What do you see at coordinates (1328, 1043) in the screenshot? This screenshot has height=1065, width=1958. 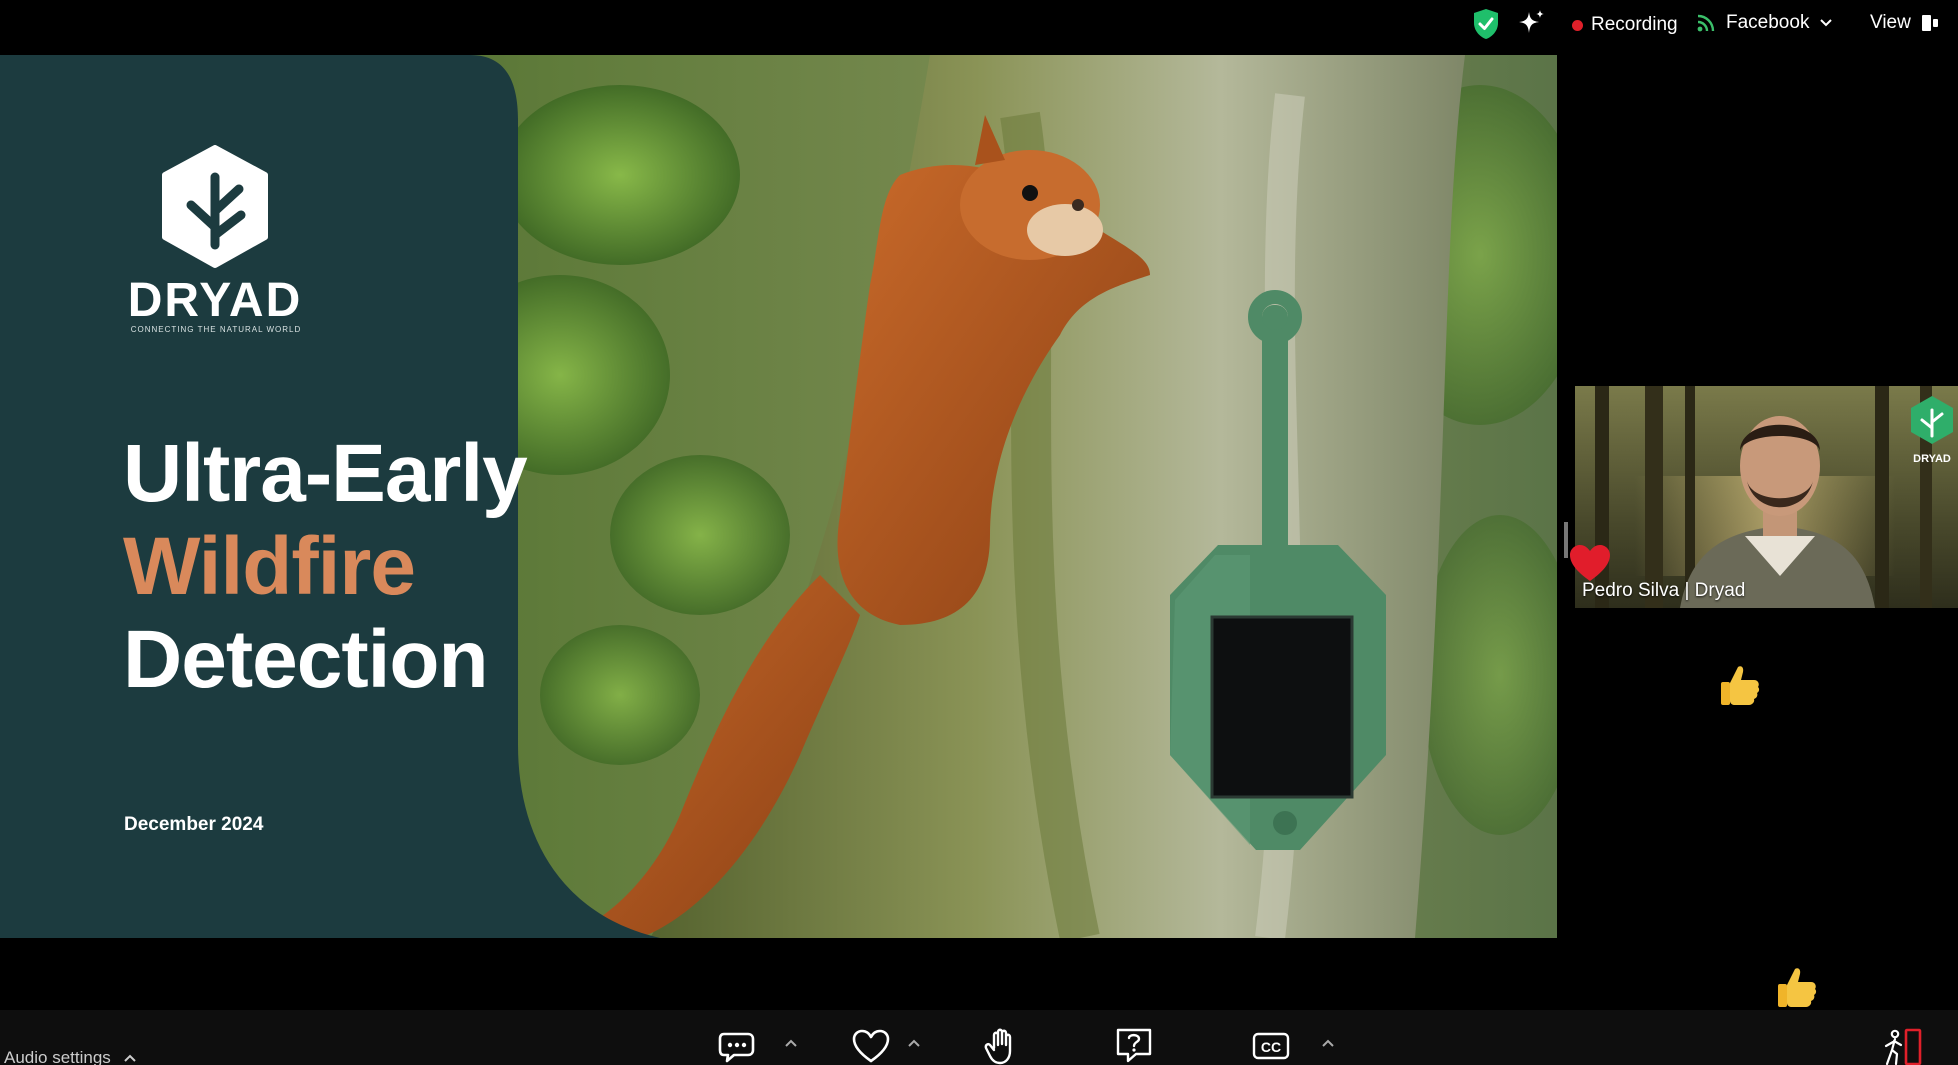 I see `captions-options-chevron-icon` at bounding box center [1328, 1043].